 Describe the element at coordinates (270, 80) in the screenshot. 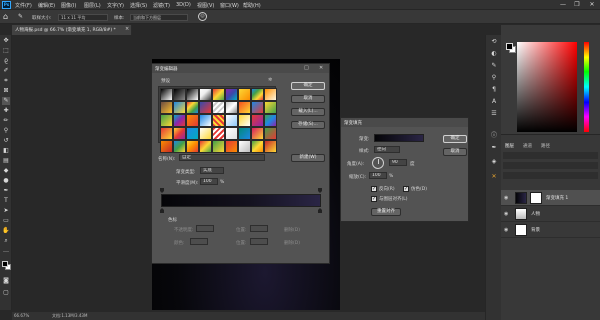

I see `presets-gear-icon: ✲` at that location.